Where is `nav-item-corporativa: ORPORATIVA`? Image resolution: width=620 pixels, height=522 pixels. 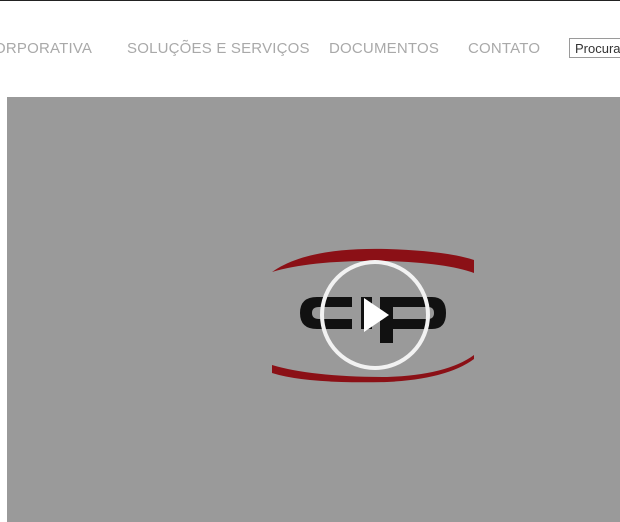
nav-item-corporativa: ORPORATIVA is located at coordinates (46, 48).